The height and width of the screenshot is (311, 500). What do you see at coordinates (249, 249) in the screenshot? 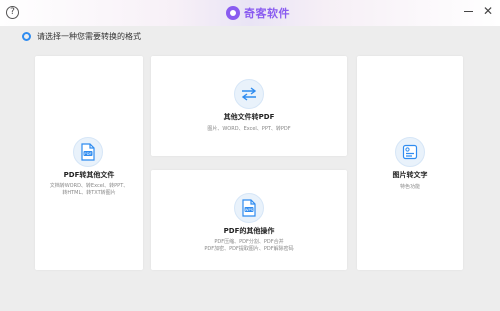
I see `card-desc-line2: PDF加密、PDF提取图片、PDF解除密码` at bounding box center [249, 249].